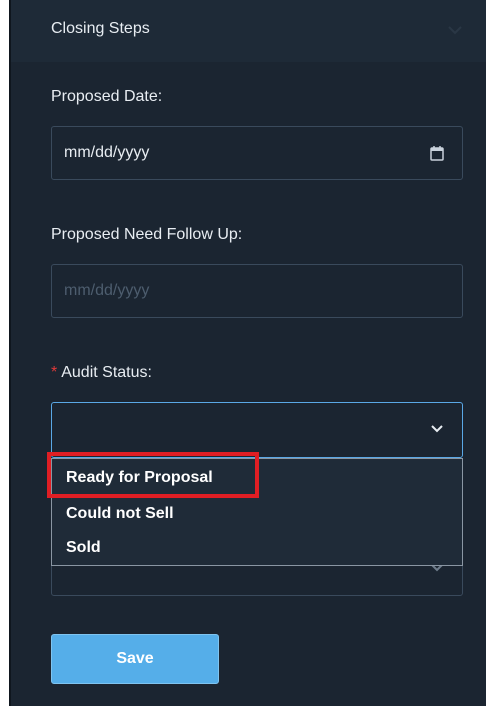  I want to click on save-button: Save, so click(135, 659).